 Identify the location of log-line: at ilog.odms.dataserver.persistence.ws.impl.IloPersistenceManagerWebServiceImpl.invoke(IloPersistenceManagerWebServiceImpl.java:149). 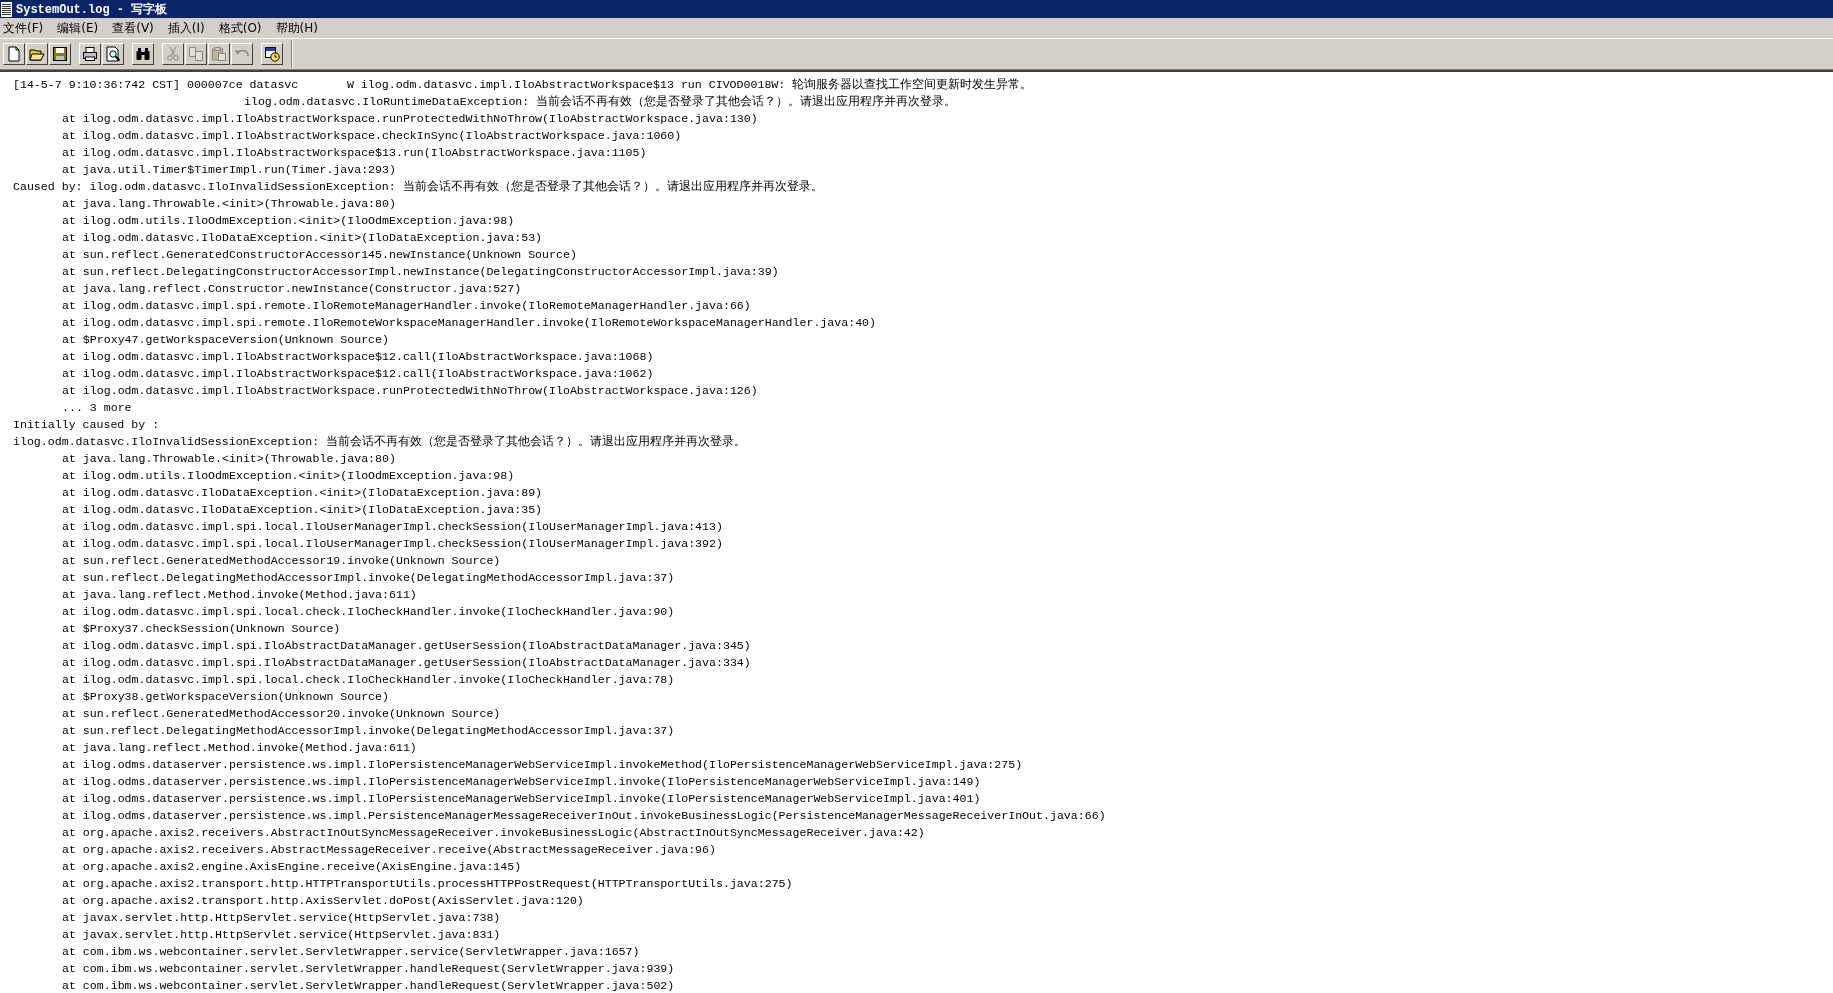
(521, 782).